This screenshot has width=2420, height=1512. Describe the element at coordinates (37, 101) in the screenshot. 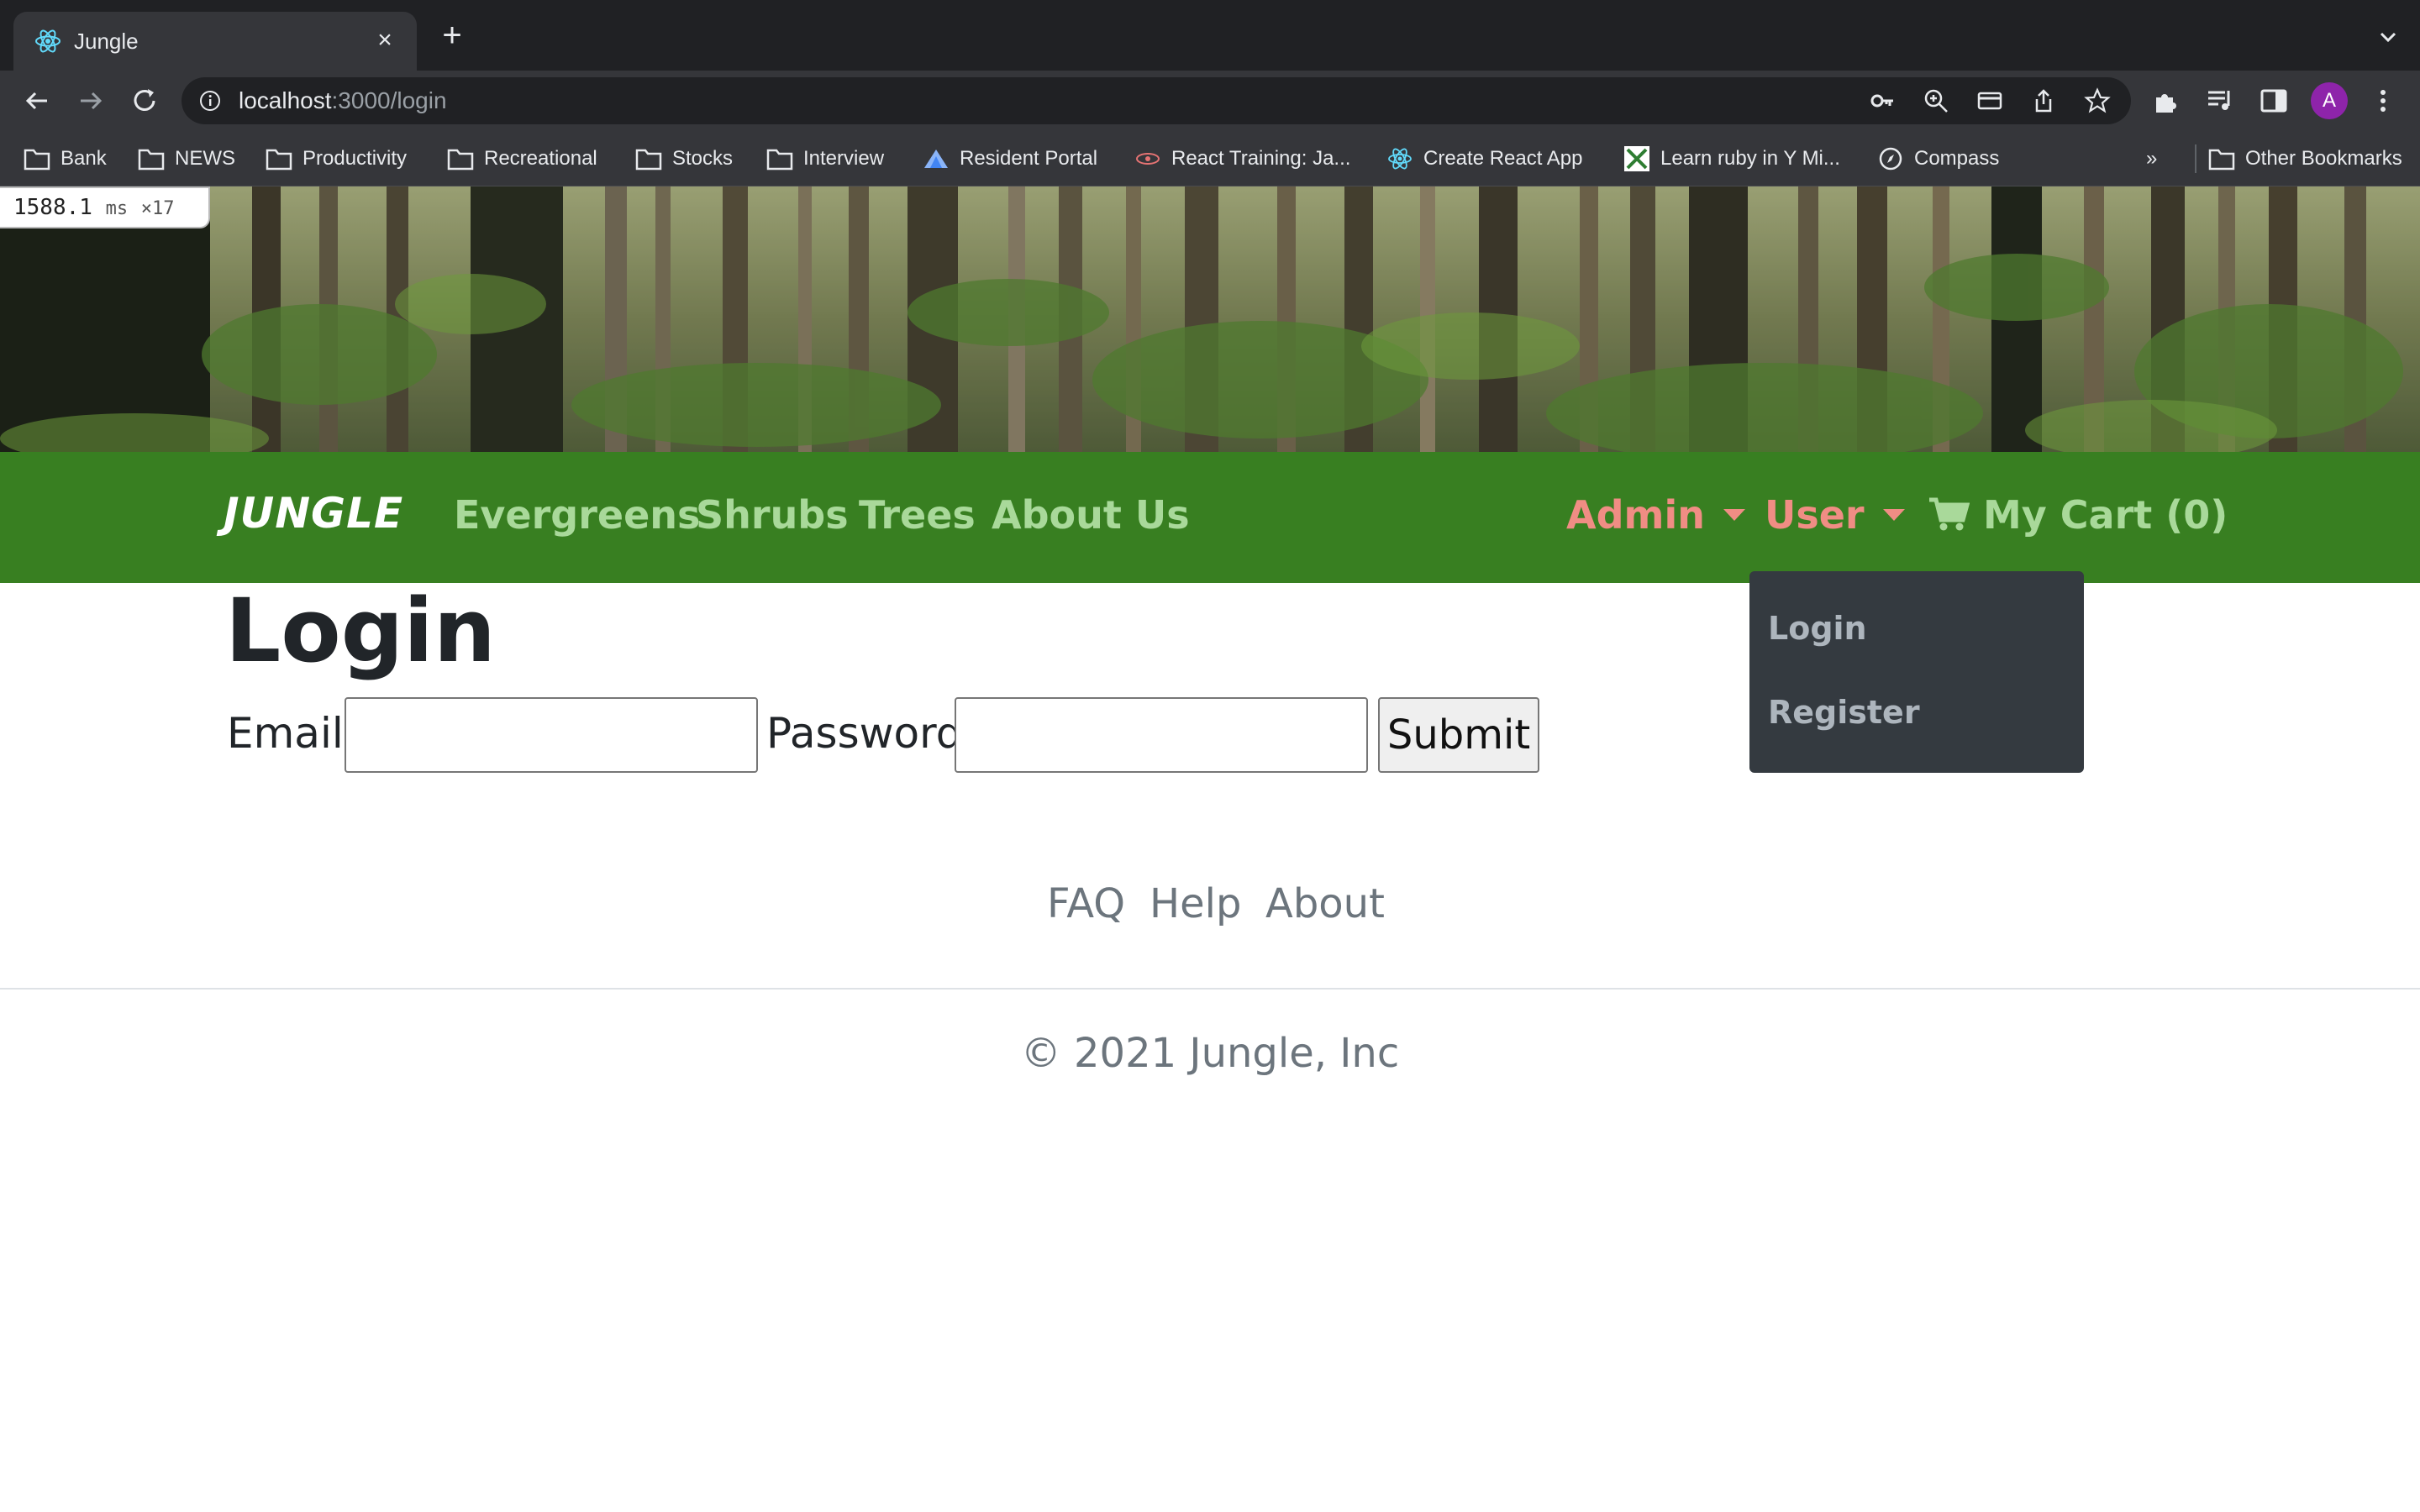

I see `back-icon` at that location.